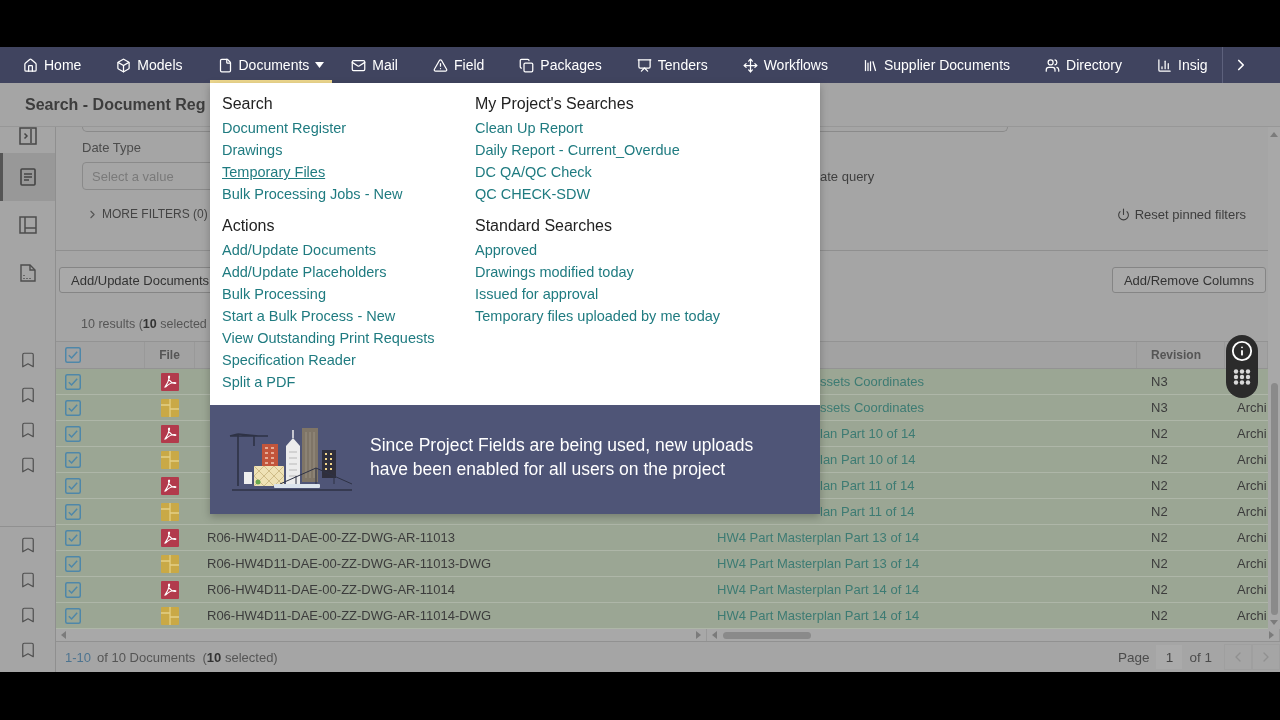 The width and height of the screenshot is (1280, 720). Describe the element at coordinates (112, 148) in the screenshot. I see `field-label: Date Type` at that location.